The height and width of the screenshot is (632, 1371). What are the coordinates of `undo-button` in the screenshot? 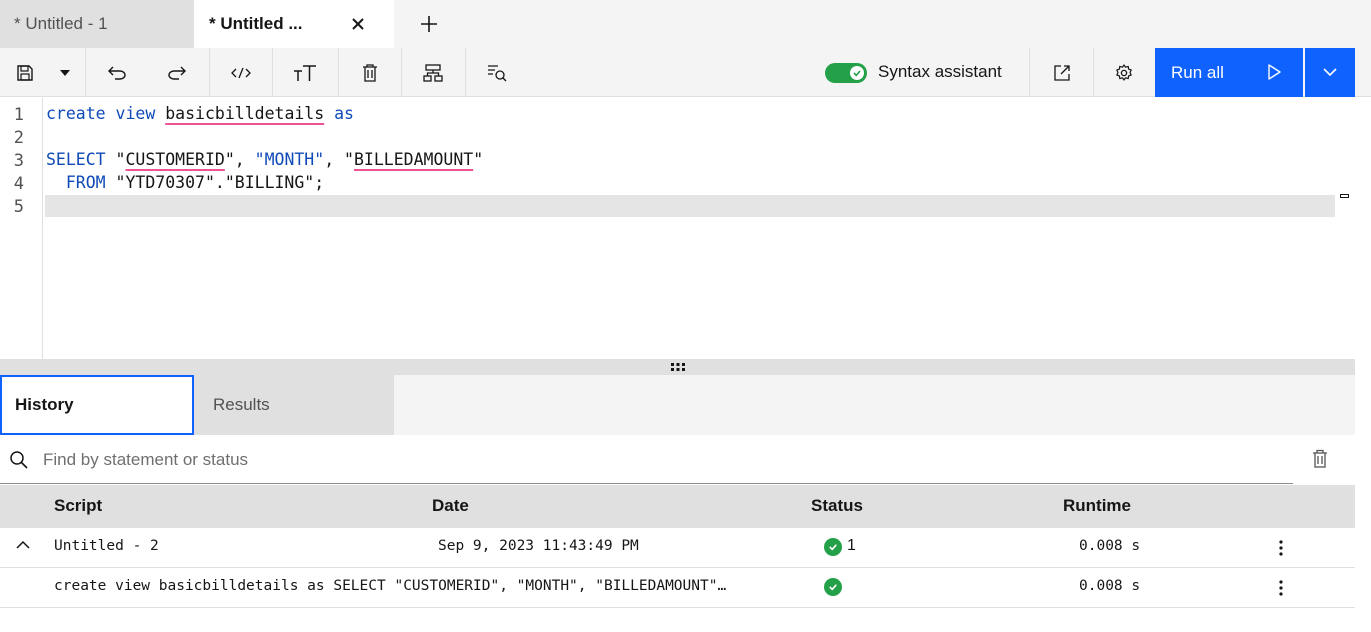 It's located at (117, 72).